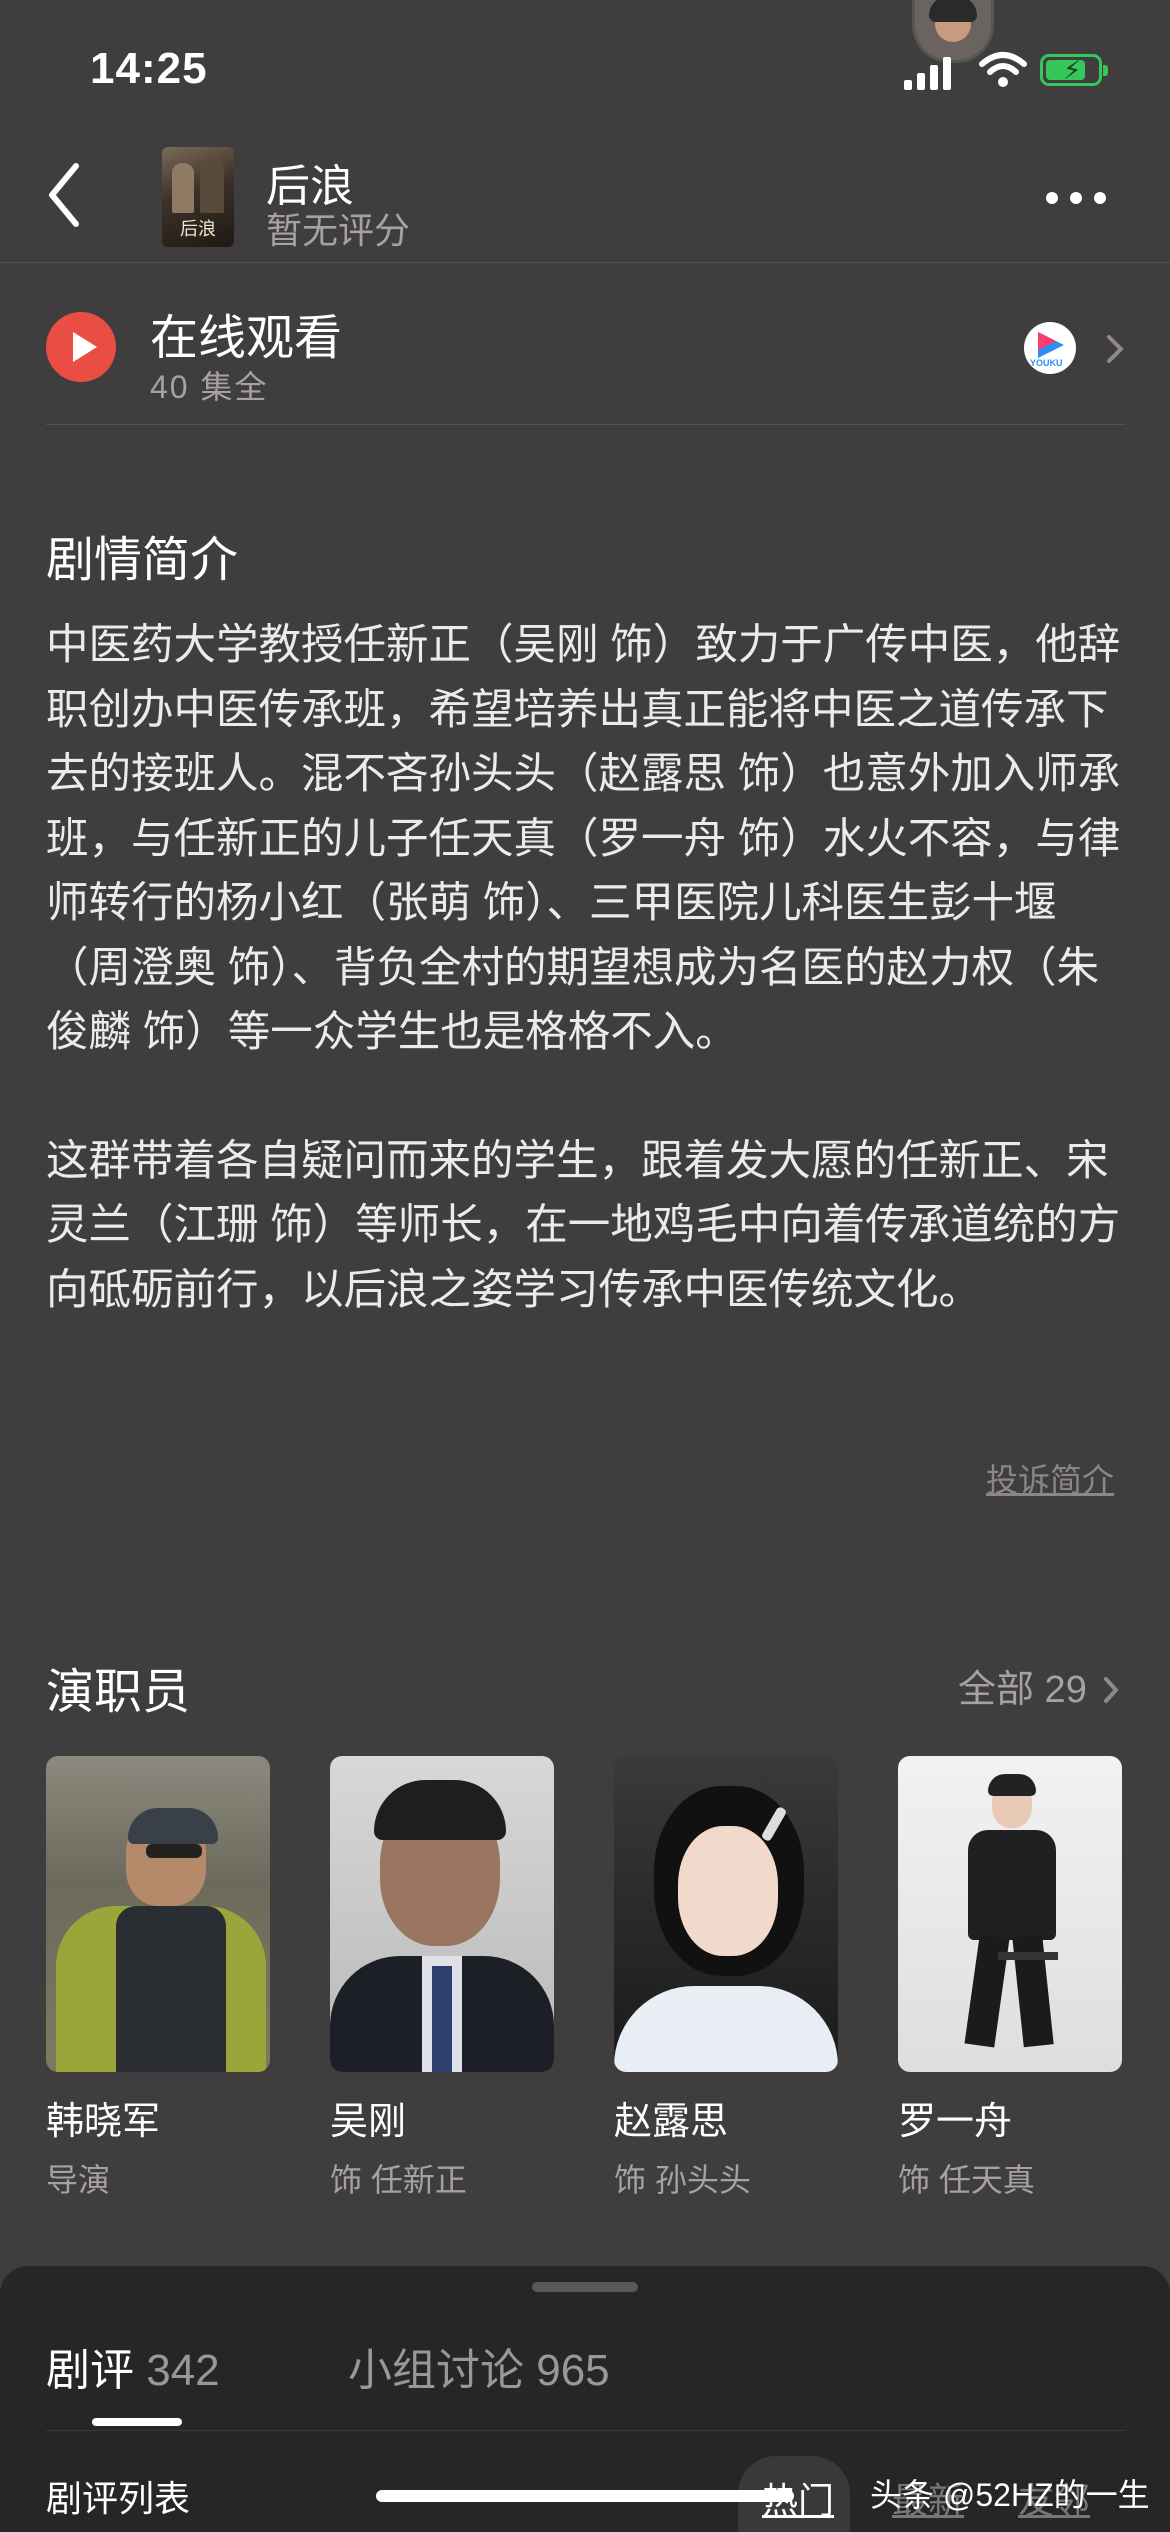 This screenshot has height=2532, width=1170. Describe the element at coordinates (1050, 1478) in the screenshot. I see `report-synopsis-link: 投诉简介` at that location.